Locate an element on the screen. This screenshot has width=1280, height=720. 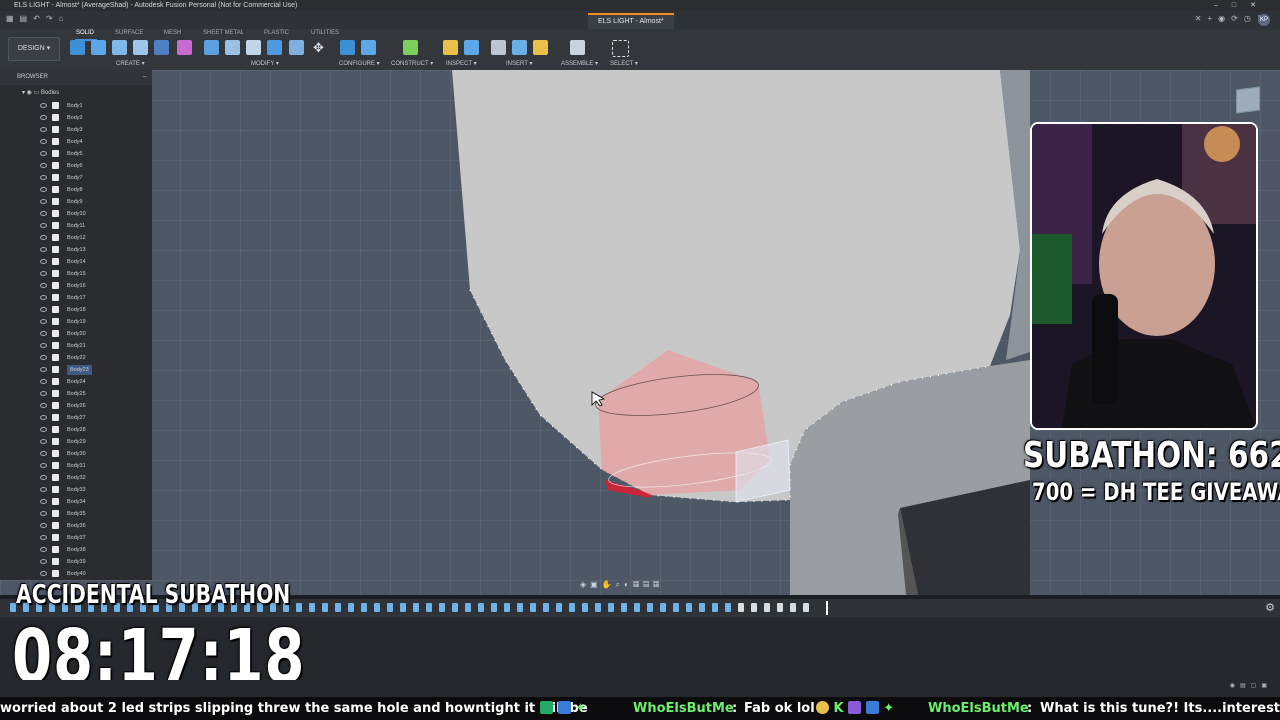
browser-body-item: Body12 is located at coordinates (93, 239).